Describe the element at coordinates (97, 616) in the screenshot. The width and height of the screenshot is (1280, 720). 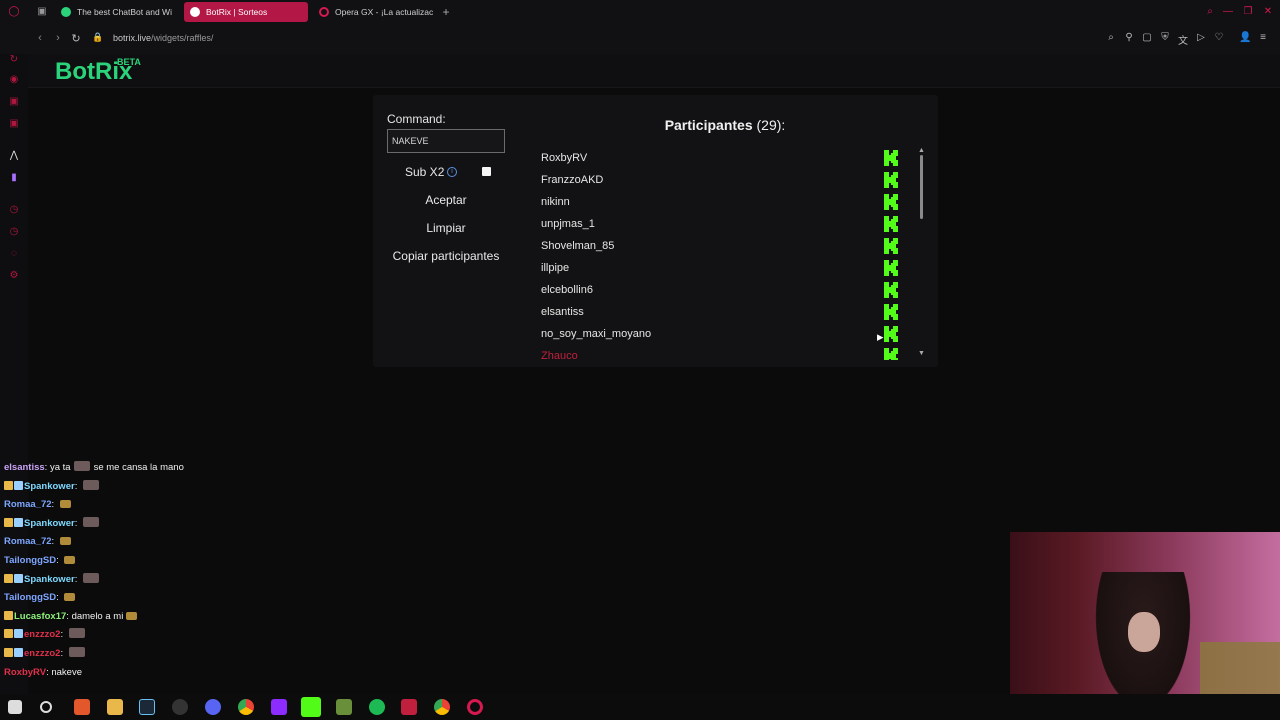
I see `chat-text: damelo a mi` at that location.